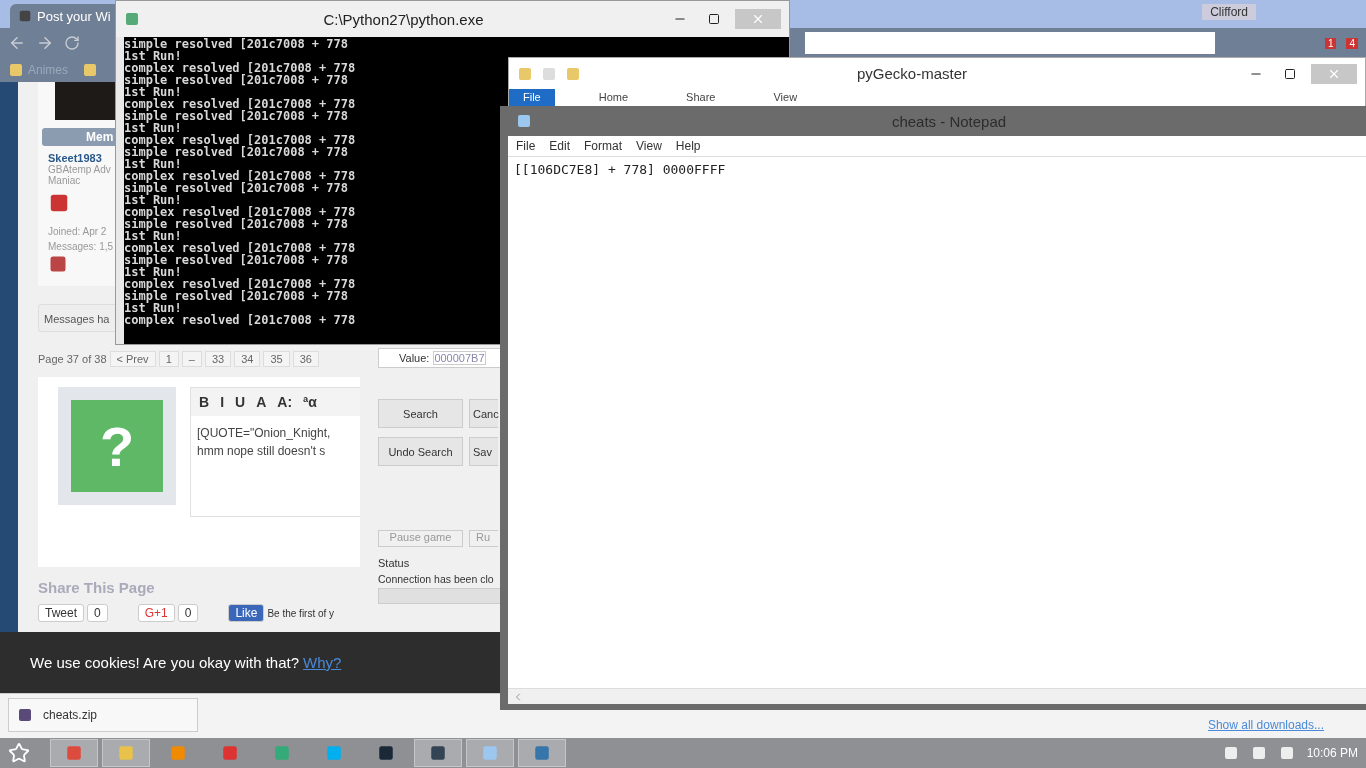  What do you see at coordinates (117, 446) in the screenshot?
I see `placeholder-avatar: ?` at bounding box center [117, 446].